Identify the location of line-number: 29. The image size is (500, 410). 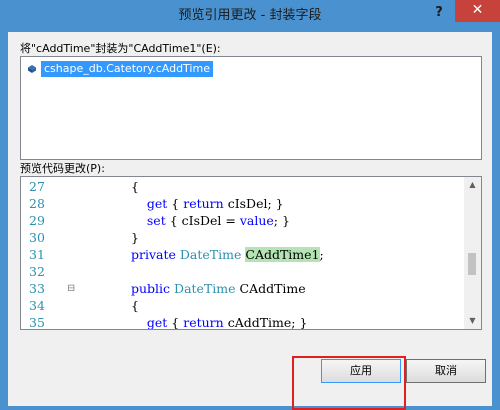
(37, 220).